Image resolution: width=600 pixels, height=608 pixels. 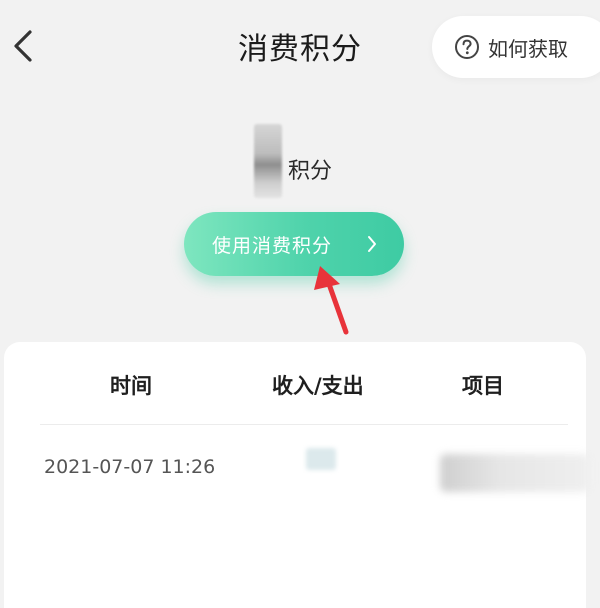 What do you see at coordinates (304, 424) in the screenshot?
I see `header-divider` at bounding box center [304, 424].